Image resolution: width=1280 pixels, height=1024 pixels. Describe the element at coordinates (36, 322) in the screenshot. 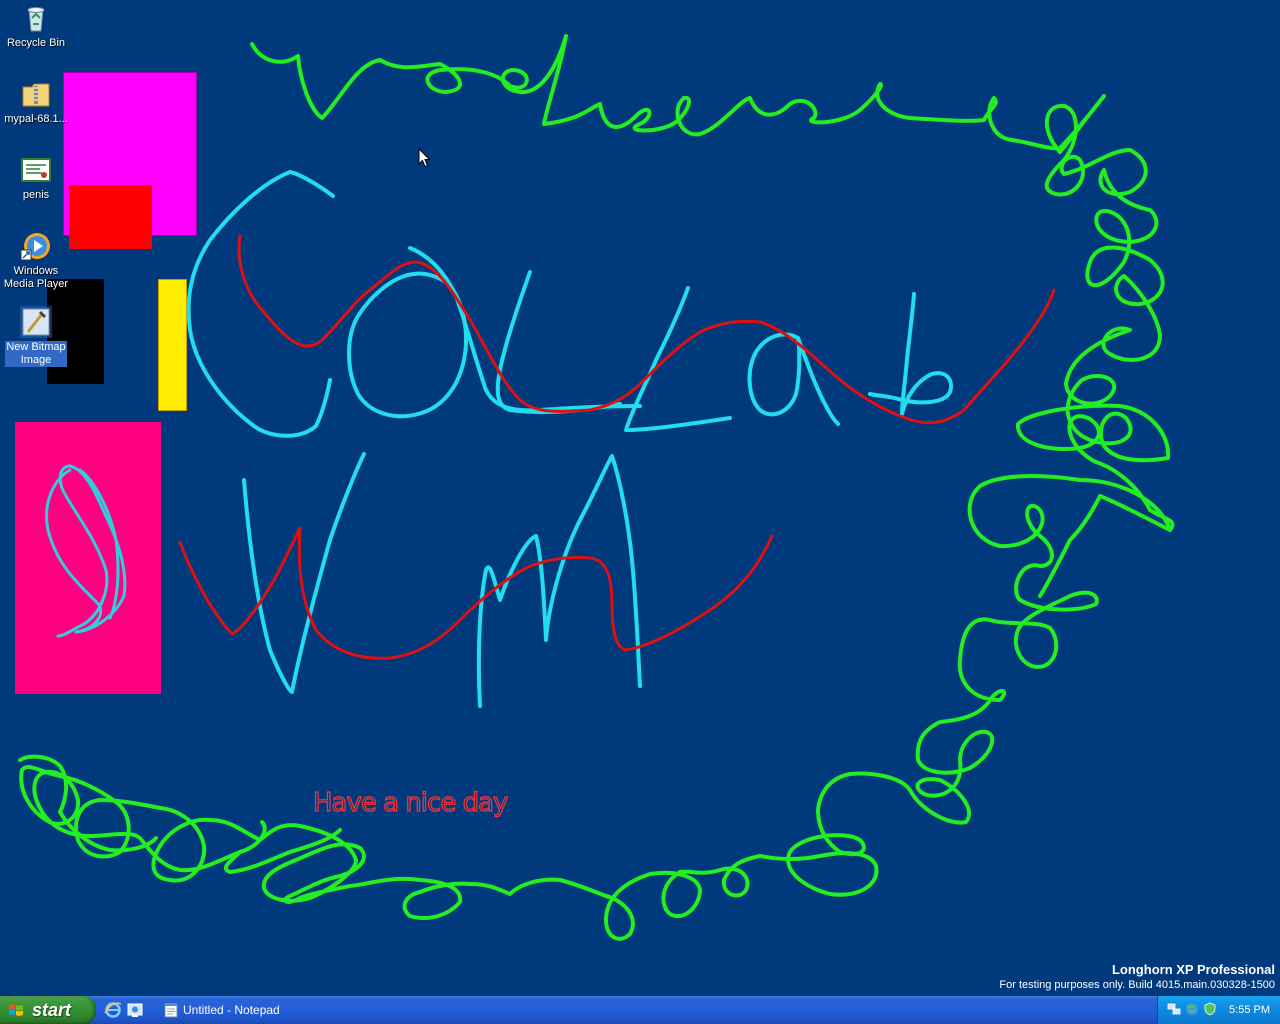

I see `bitmap-image-icon` at that location.